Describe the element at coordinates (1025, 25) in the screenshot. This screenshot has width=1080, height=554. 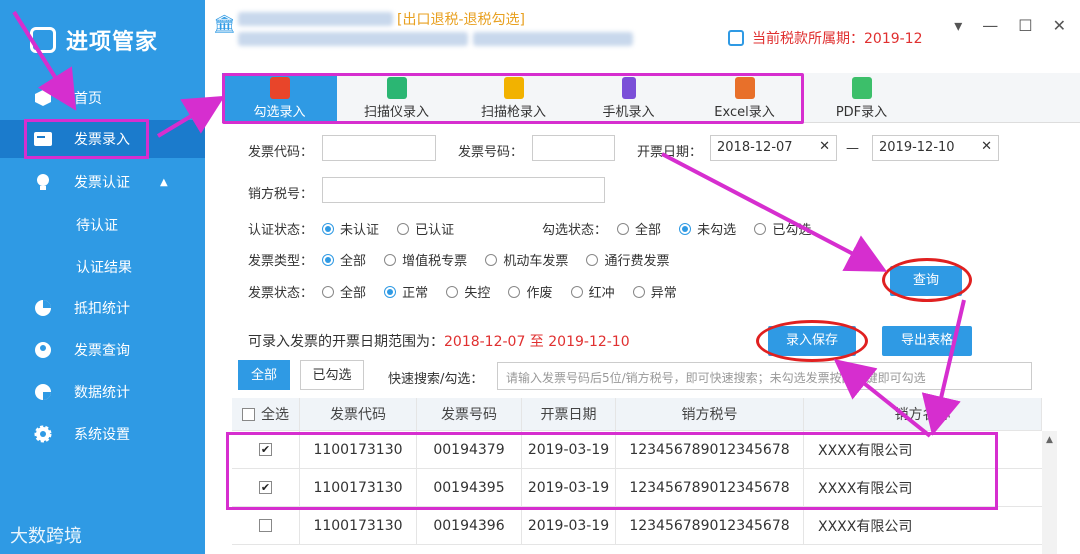
I see `maximize-icon: ☐` at that location.